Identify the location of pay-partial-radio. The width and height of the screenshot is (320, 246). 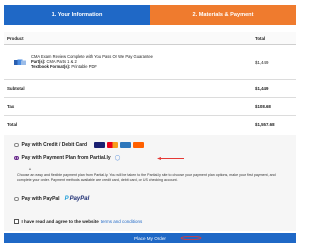
(16, 158).